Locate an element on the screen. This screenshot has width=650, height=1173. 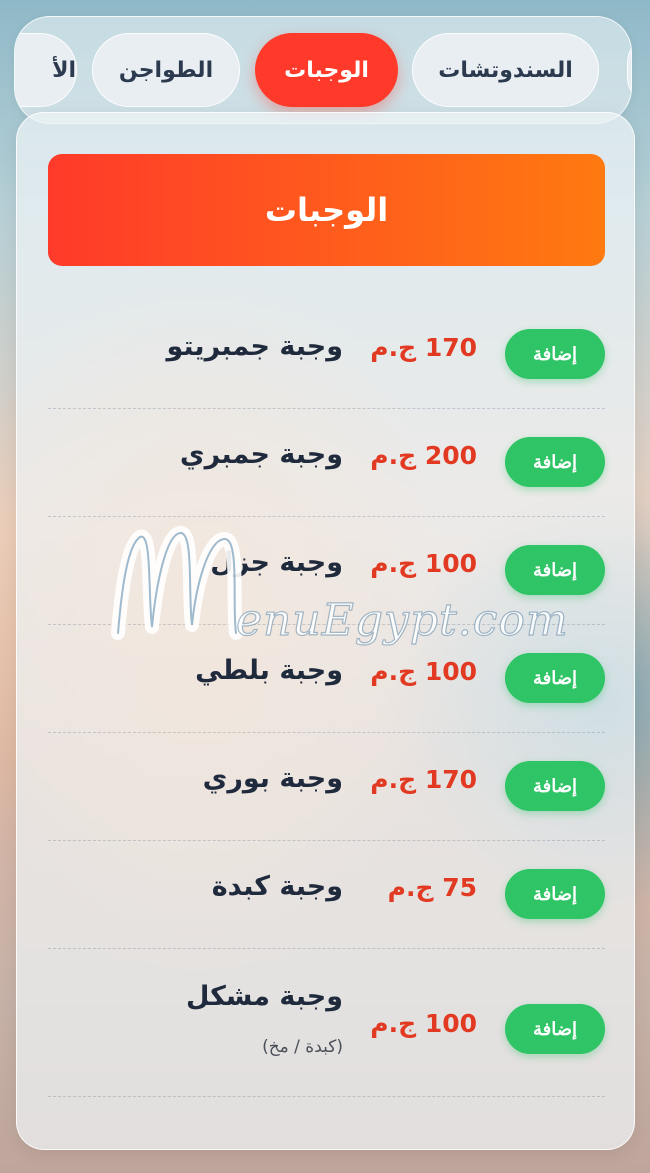
section-title: الوجبات is located at coordinates (326, 210).